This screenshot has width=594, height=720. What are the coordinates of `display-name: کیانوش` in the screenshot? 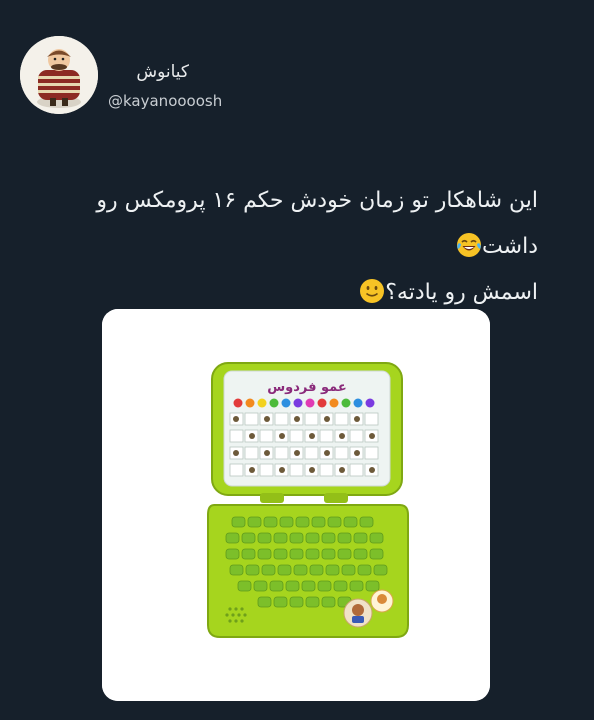 It's located at (160, 72).